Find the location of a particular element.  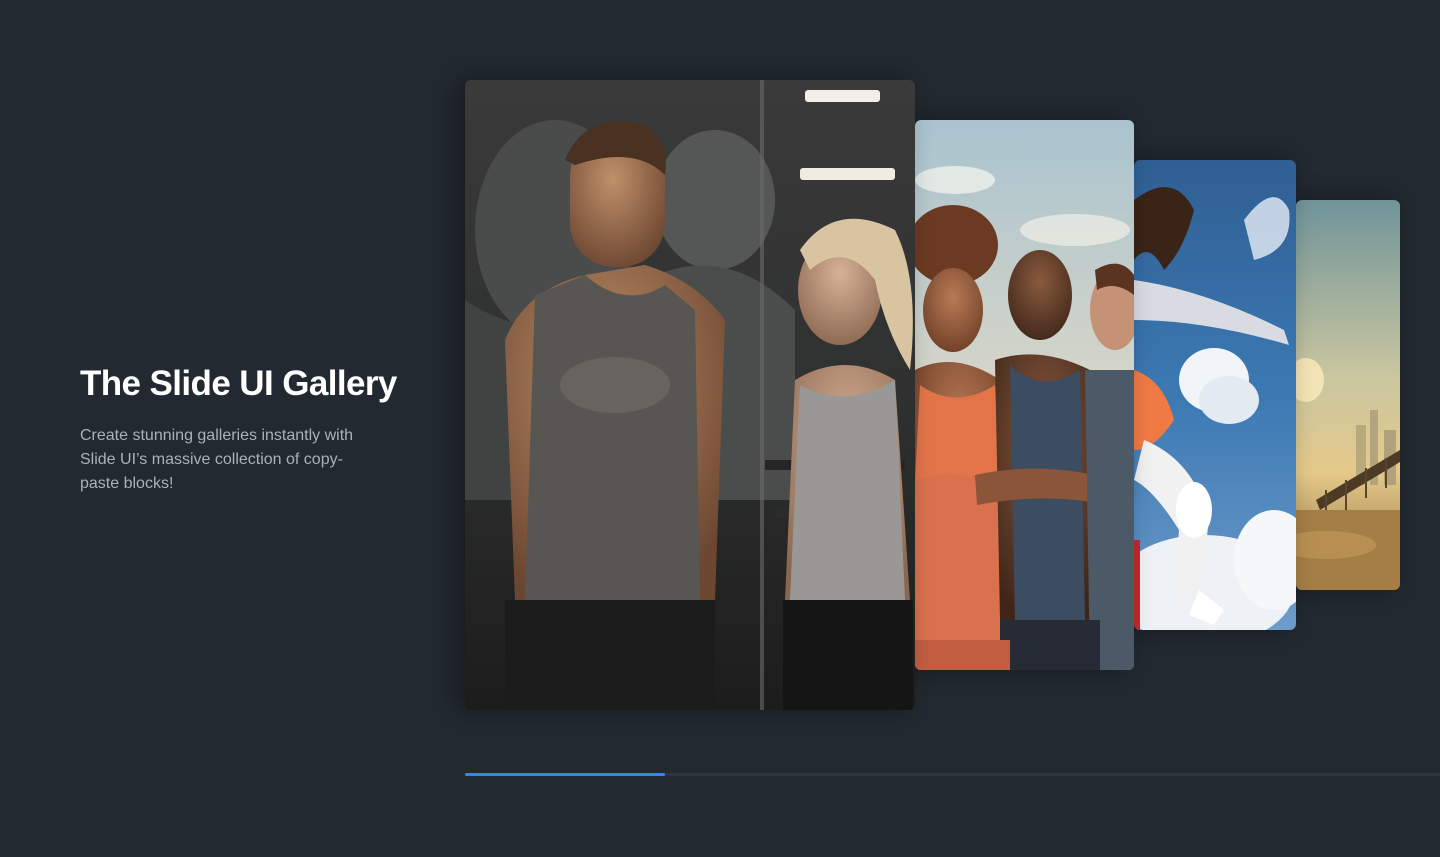

cityscape-image is located at coordinates (1348, 395).